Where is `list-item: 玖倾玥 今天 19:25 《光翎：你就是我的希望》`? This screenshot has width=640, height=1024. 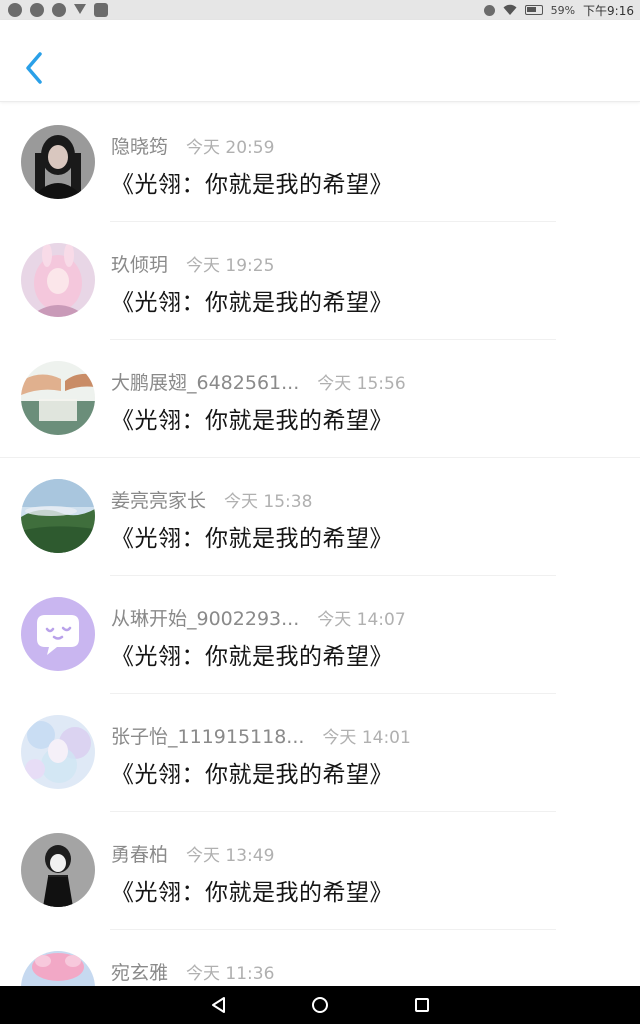
list-item: 玖倾玥 今天 19:25 《光翎：你就是我的希望》 is located at coordinates (320, 281).